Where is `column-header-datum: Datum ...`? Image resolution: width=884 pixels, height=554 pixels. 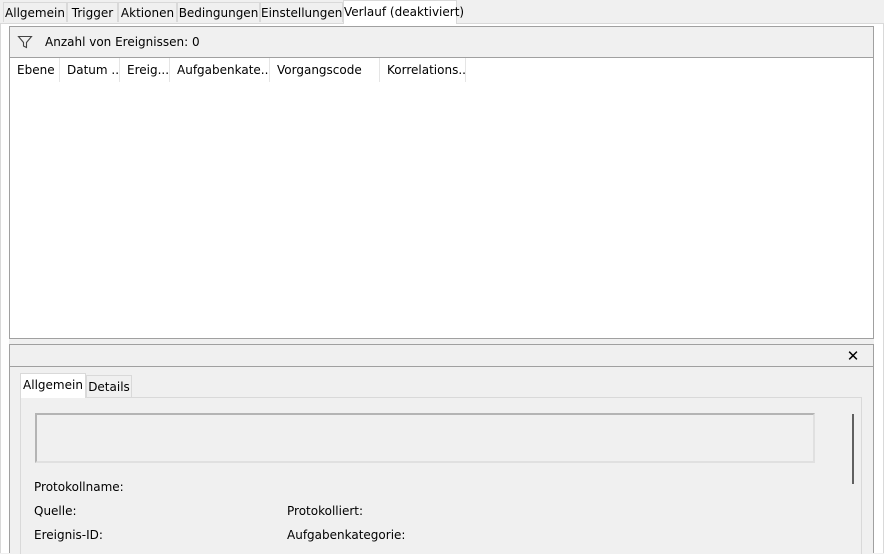 column-header-datum: Datum ... is located at coordinates (90, 70).